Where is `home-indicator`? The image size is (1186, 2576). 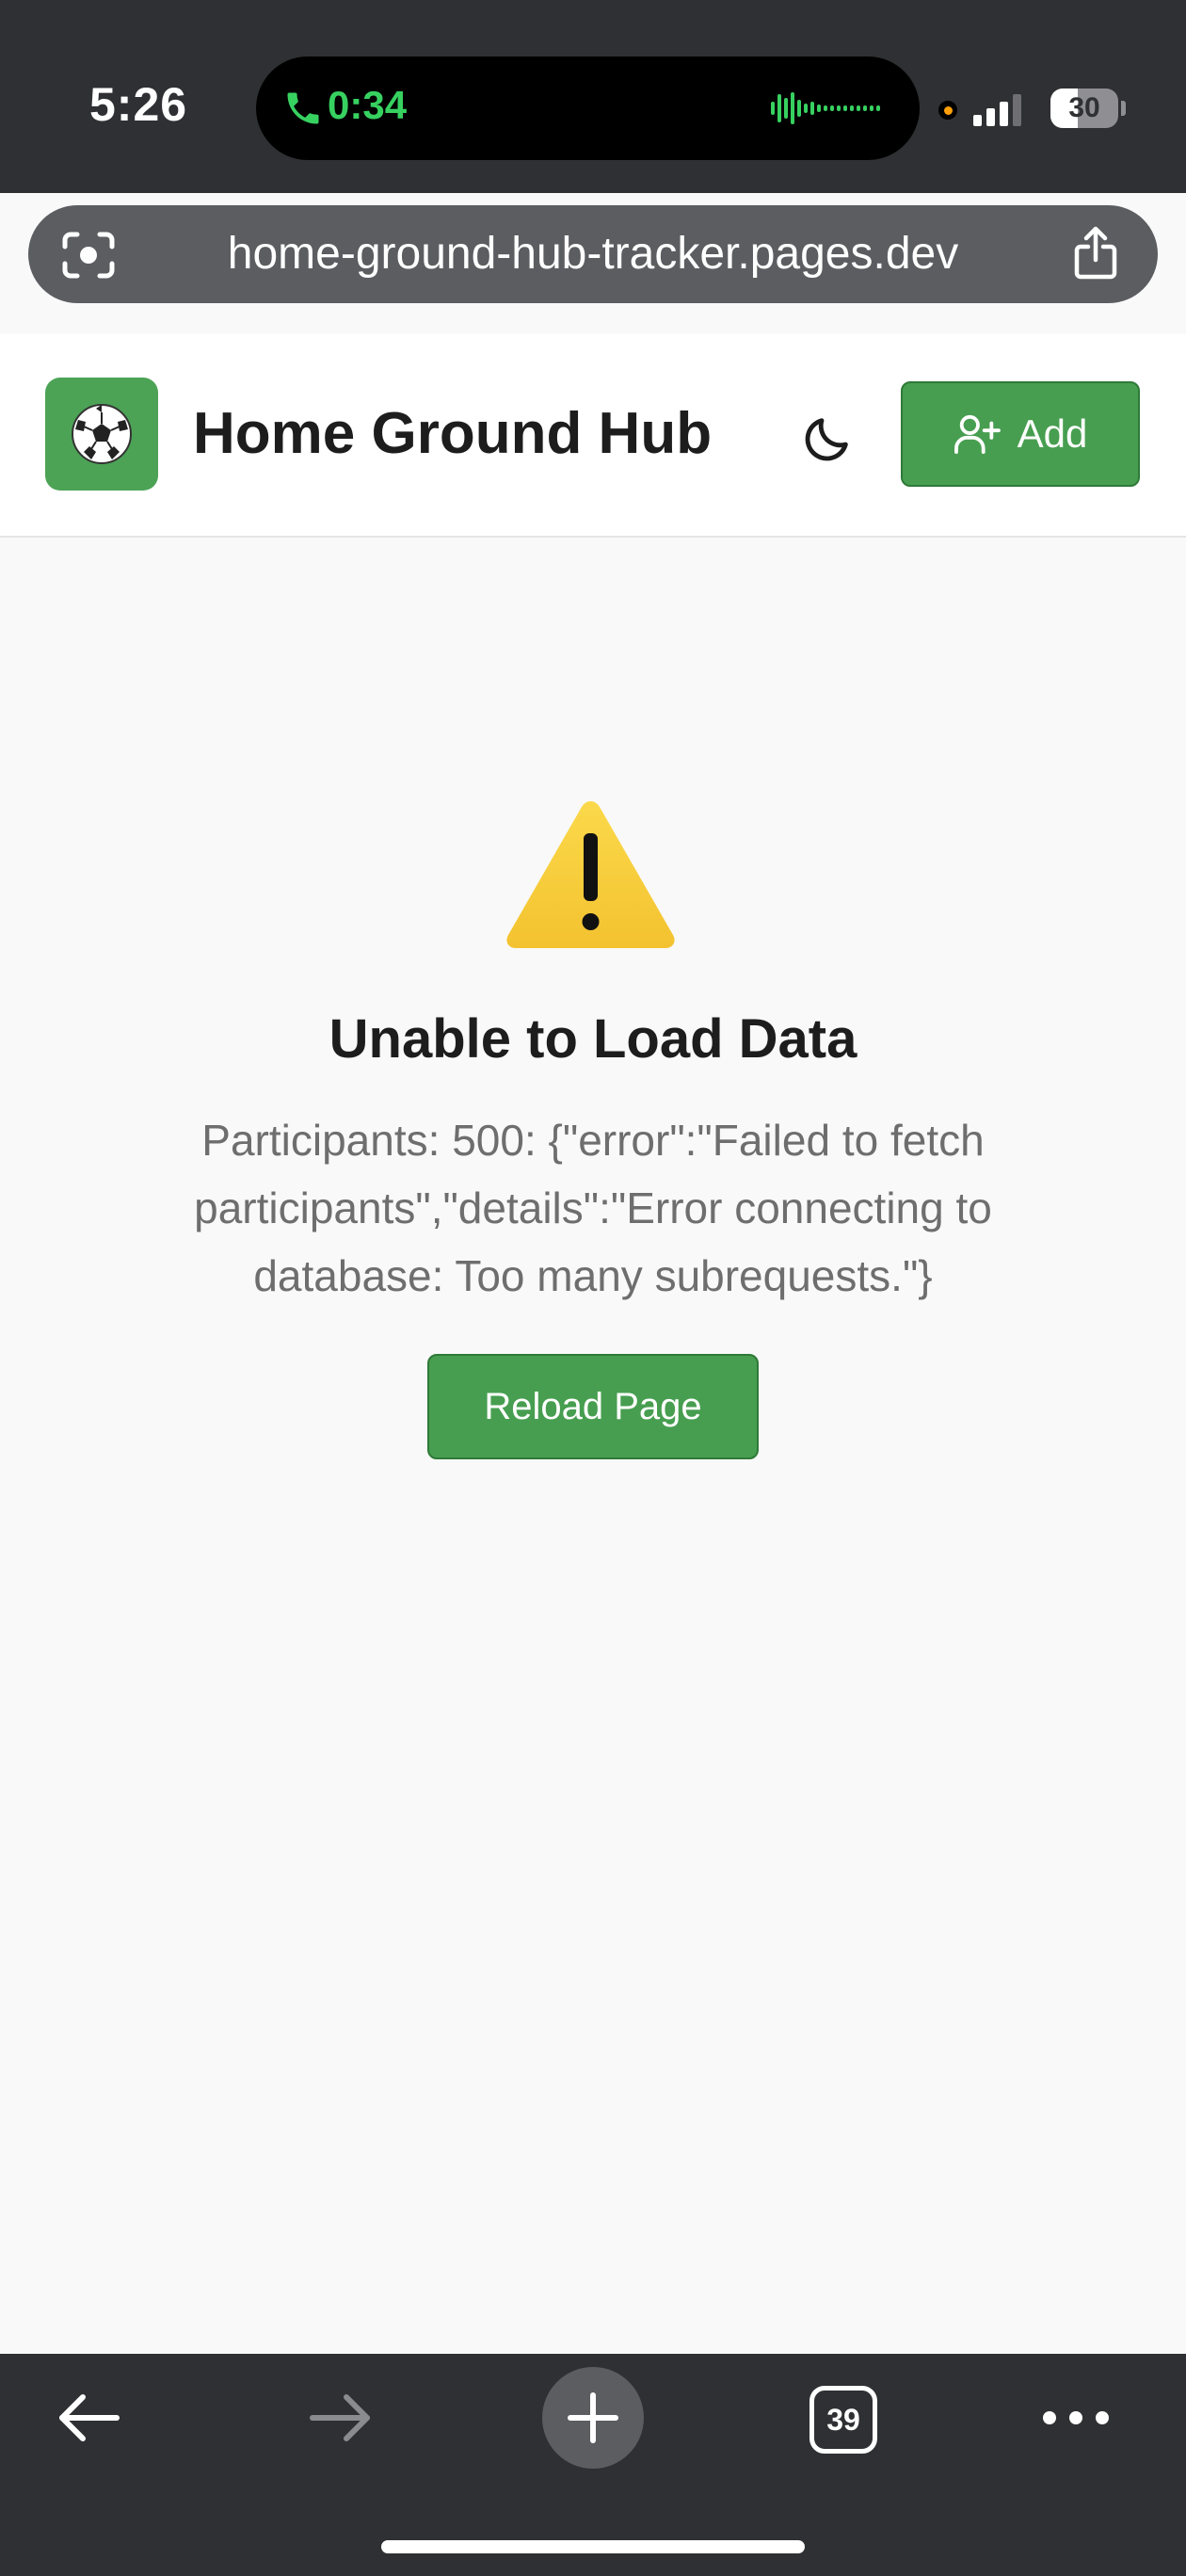
home-indicator is located at coordinates (593, 2546).